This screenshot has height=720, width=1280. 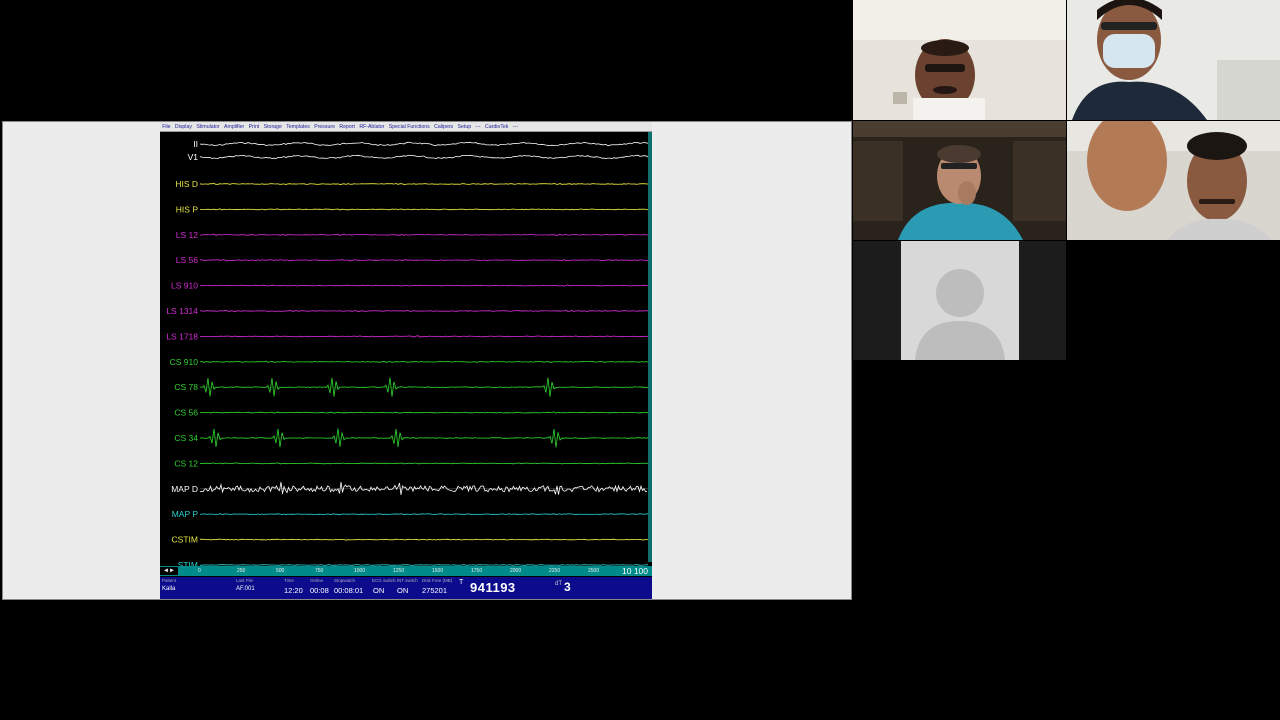 I want to click on ecg-switch-label: ECG switch INT switch, so click(x=395, y=580).